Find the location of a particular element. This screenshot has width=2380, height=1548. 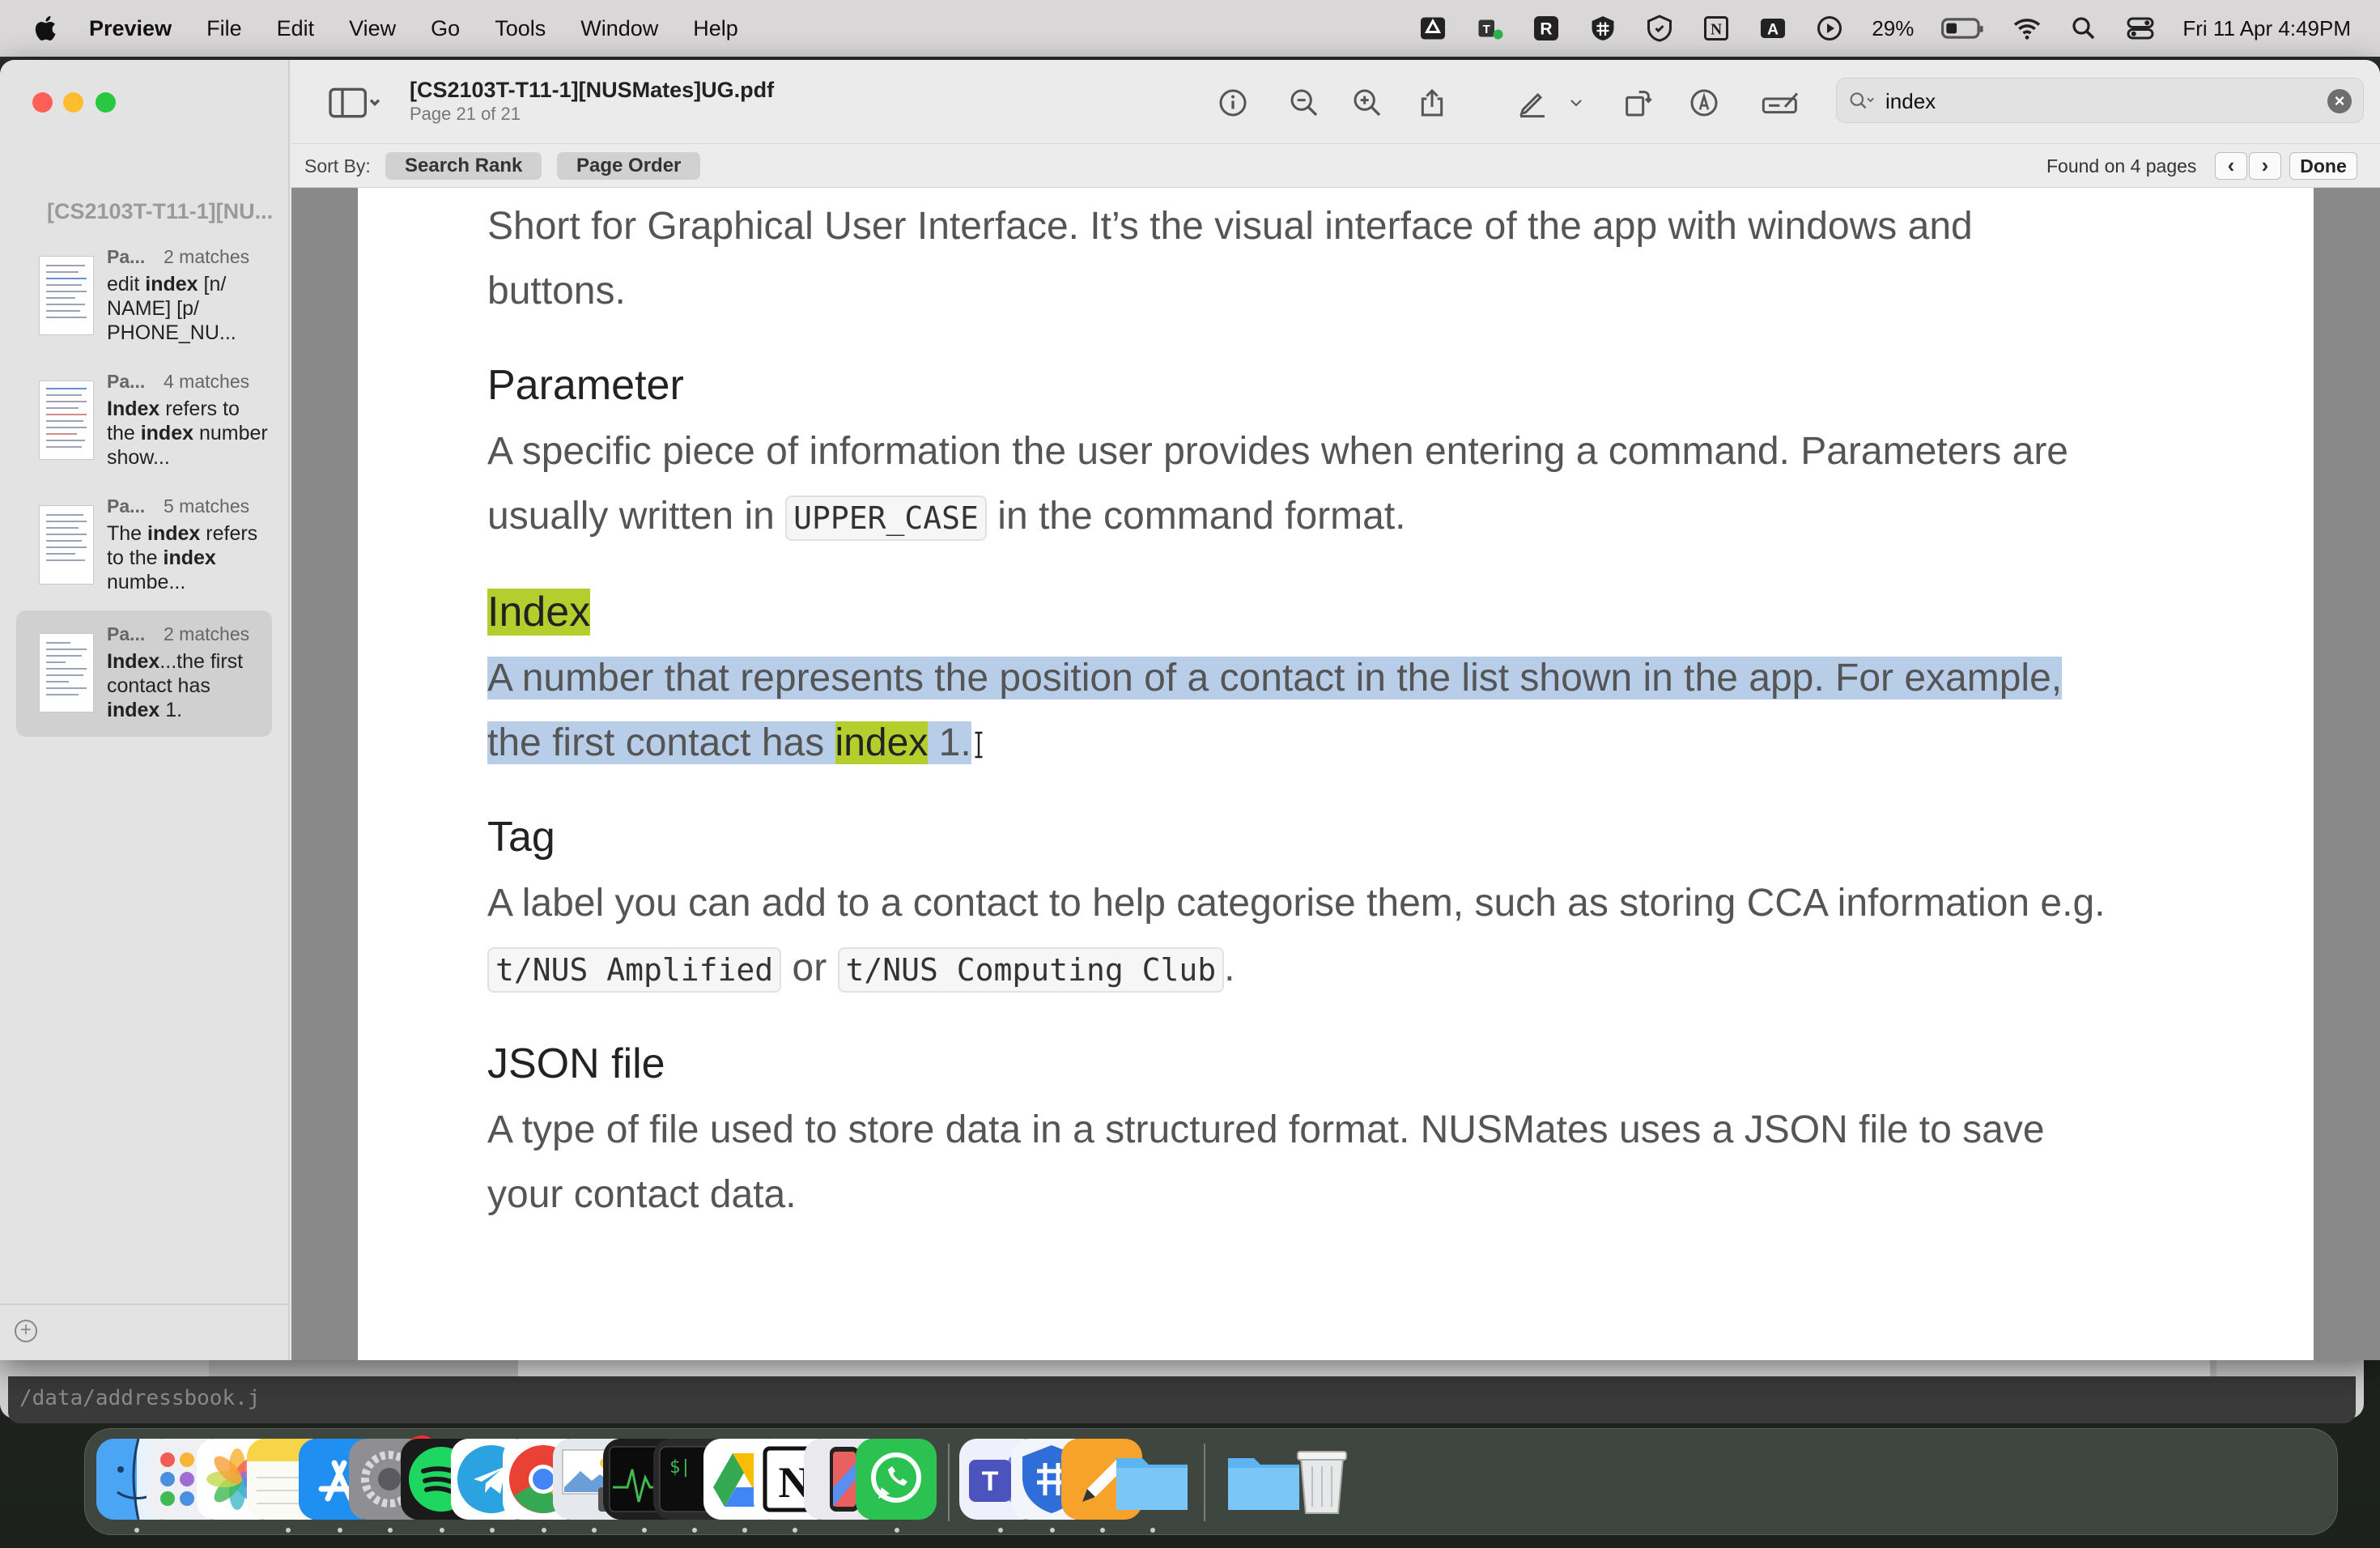

markup-icon is located at coordinates (1704, 103).